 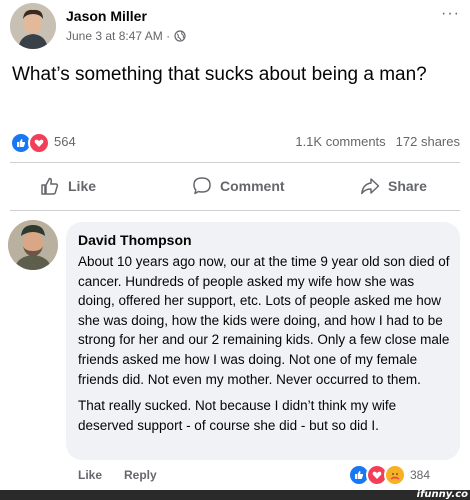 I want to click on divider-top, so click(x=235, y=162).